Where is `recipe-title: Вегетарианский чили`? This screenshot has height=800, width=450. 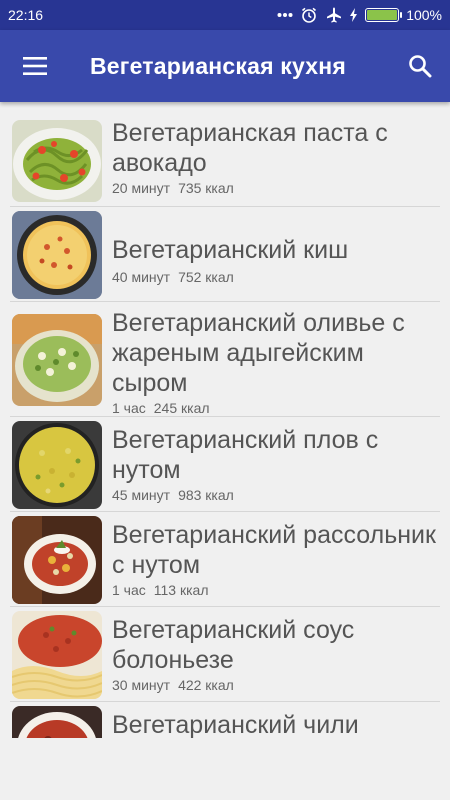
recipe-title: Вегетарианский чили is located at coordinates (235, 724).